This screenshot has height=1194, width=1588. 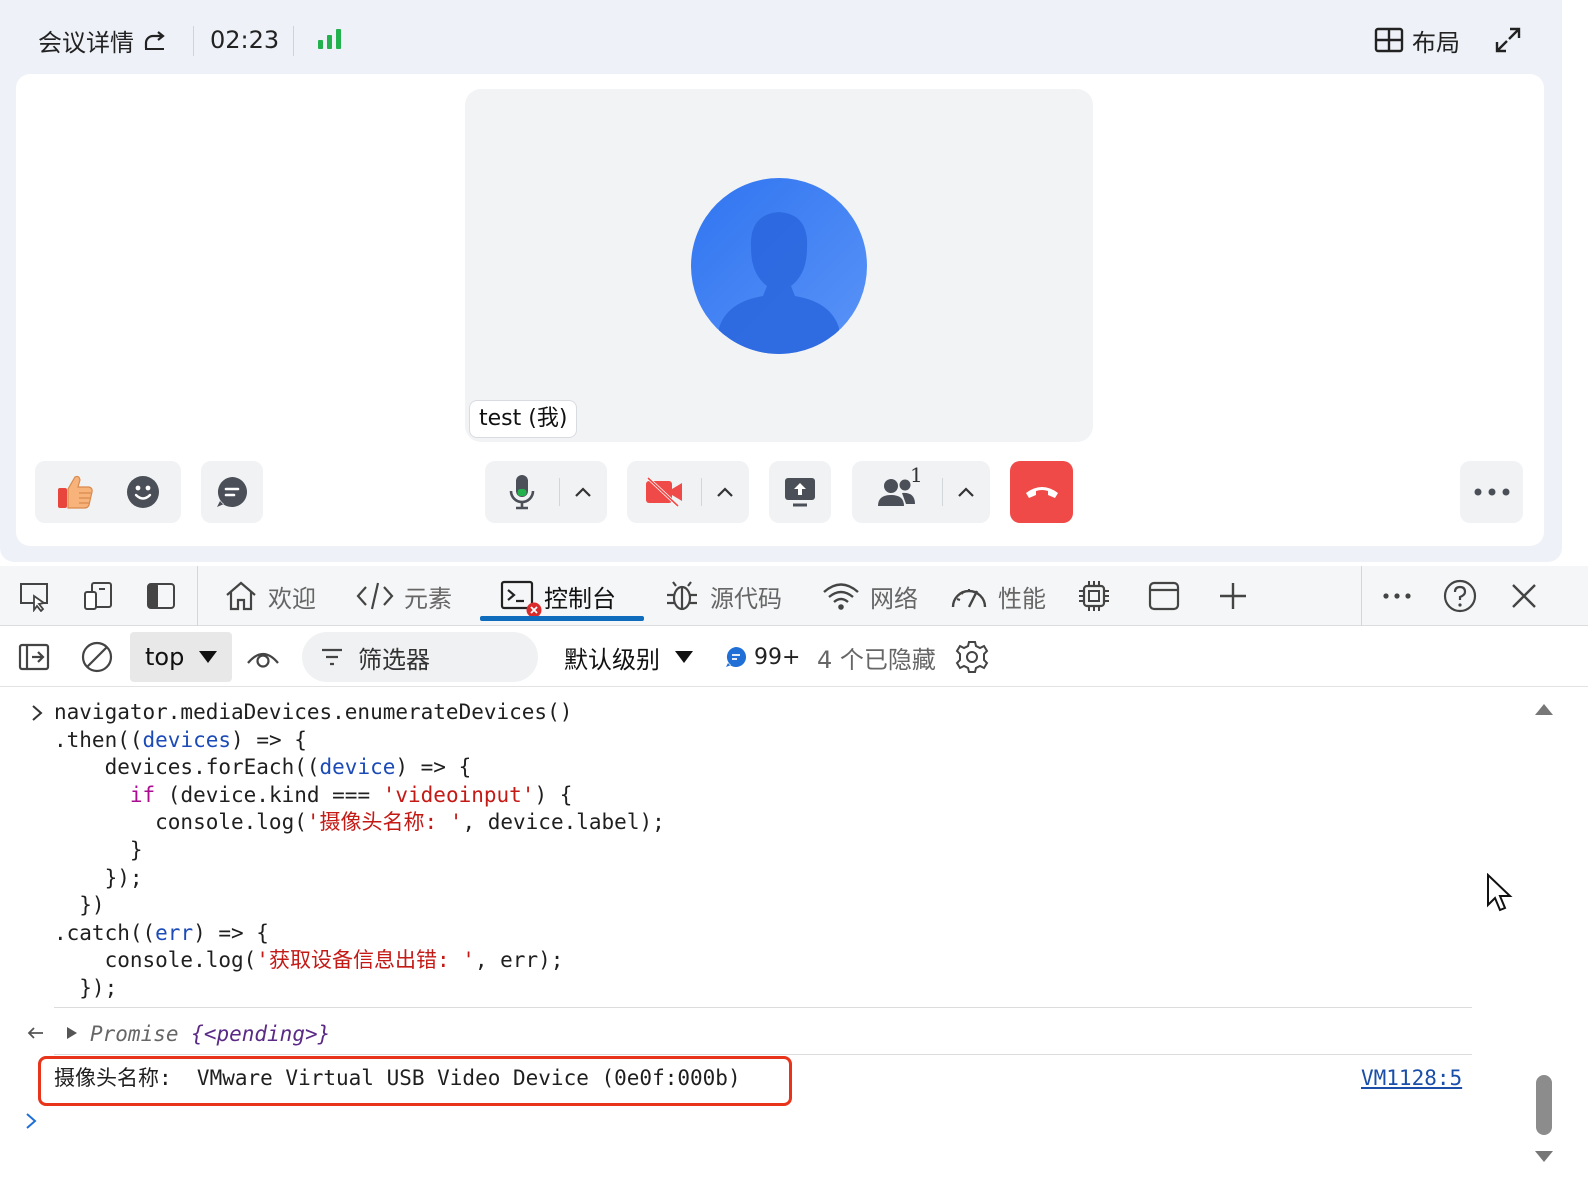 I want to click on filter-placeholder: 筛选器, so click(x=394, y=659).